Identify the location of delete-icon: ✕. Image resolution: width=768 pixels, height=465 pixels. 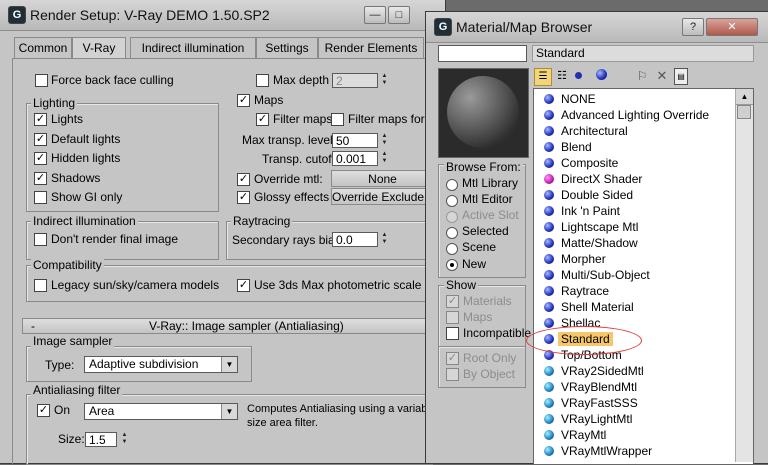
(662, 76).